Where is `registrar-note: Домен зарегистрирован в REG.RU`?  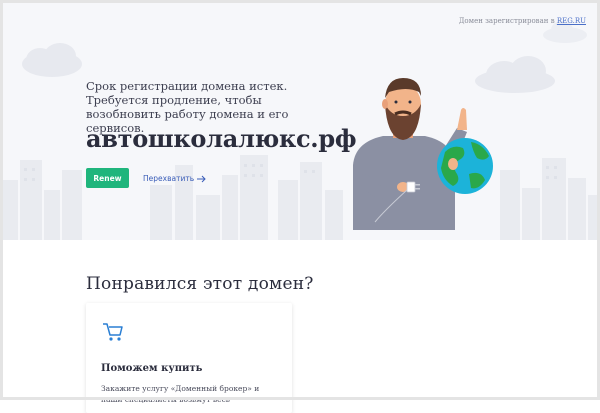 registrar-note: Домен зарегистрирован в REG.RU is located at coordinates (522, 21).